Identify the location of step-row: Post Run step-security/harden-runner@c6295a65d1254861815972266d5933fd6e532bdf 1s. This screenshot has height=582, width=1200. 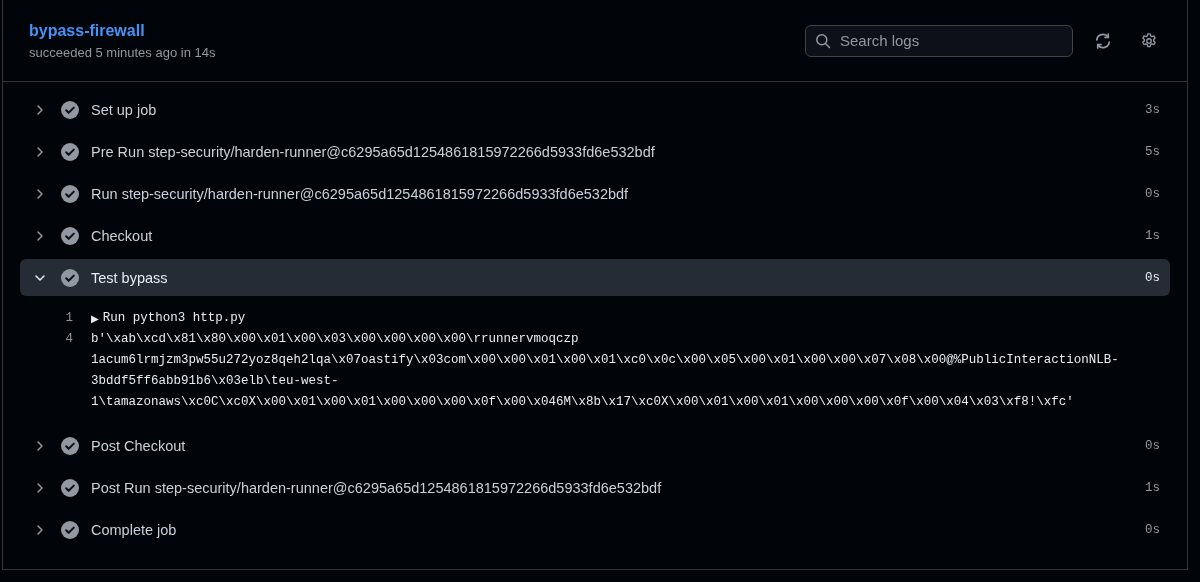
(595, 487).